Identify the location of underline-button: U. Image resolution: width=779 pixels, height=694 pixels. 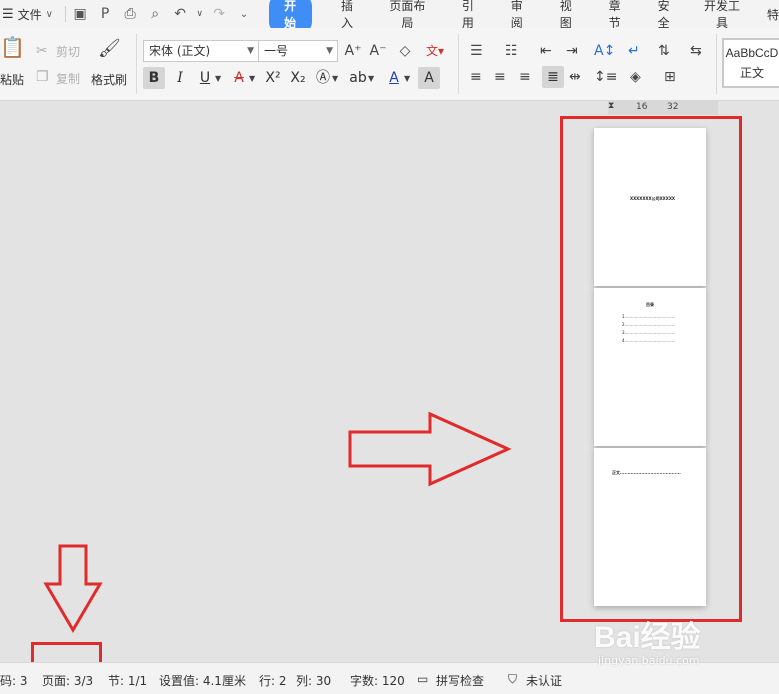
(205, 78).